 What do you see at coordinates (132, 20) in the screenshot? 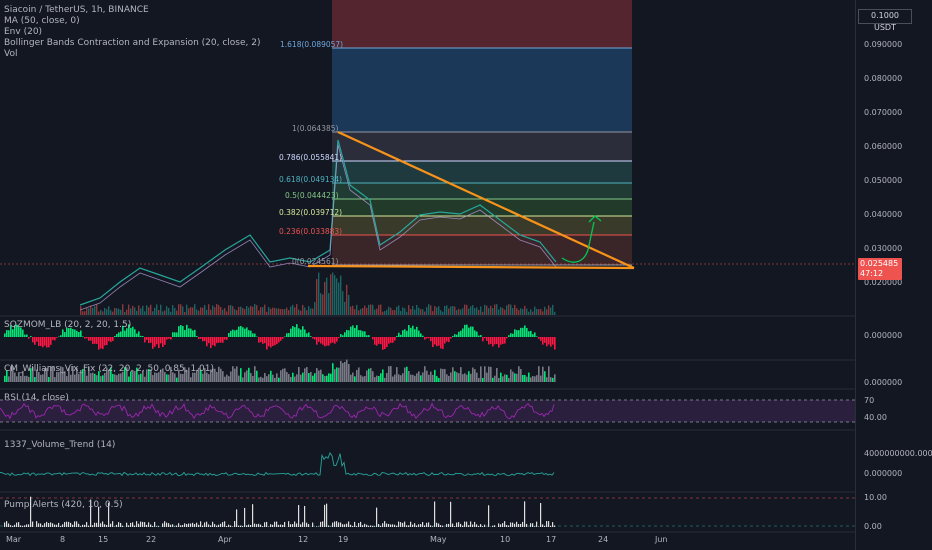
I see `study-ma: MA (50, close, 0)` at bounding box center [132, 20].